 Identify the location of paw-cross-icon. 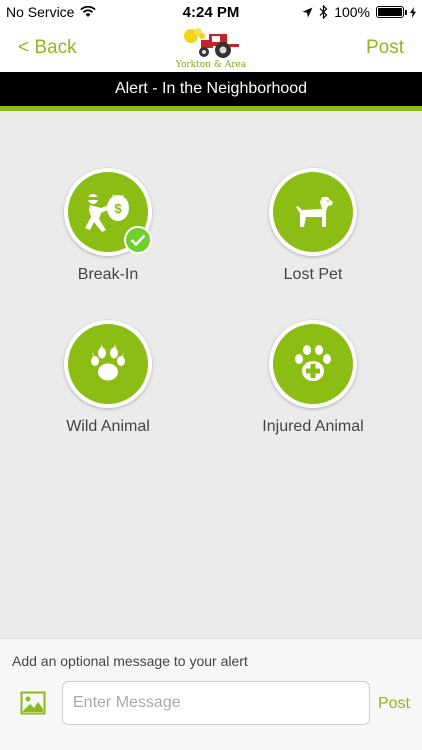
(313, 363).